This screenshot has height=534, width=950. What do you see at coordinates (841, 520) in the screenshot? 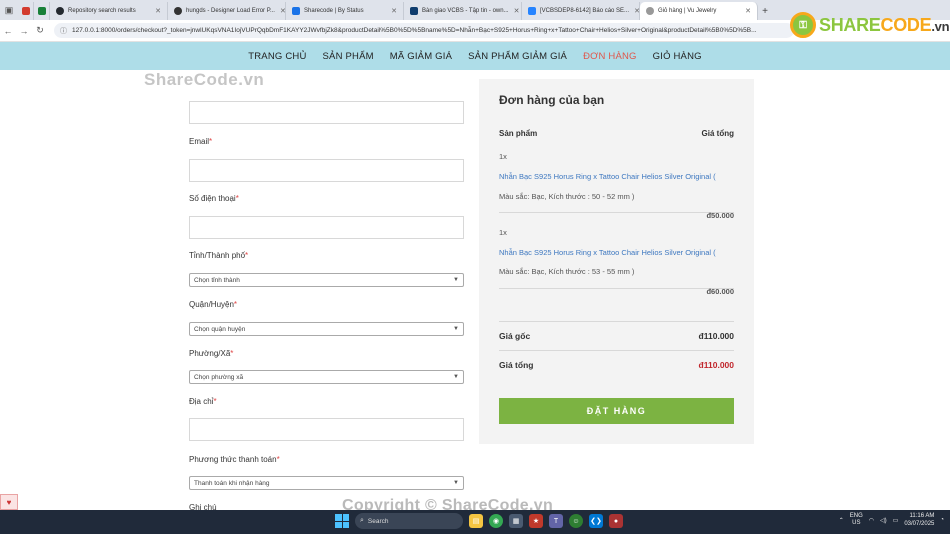
I see `chevron-up-icon: ⌃` at bounding box center [841, 520].